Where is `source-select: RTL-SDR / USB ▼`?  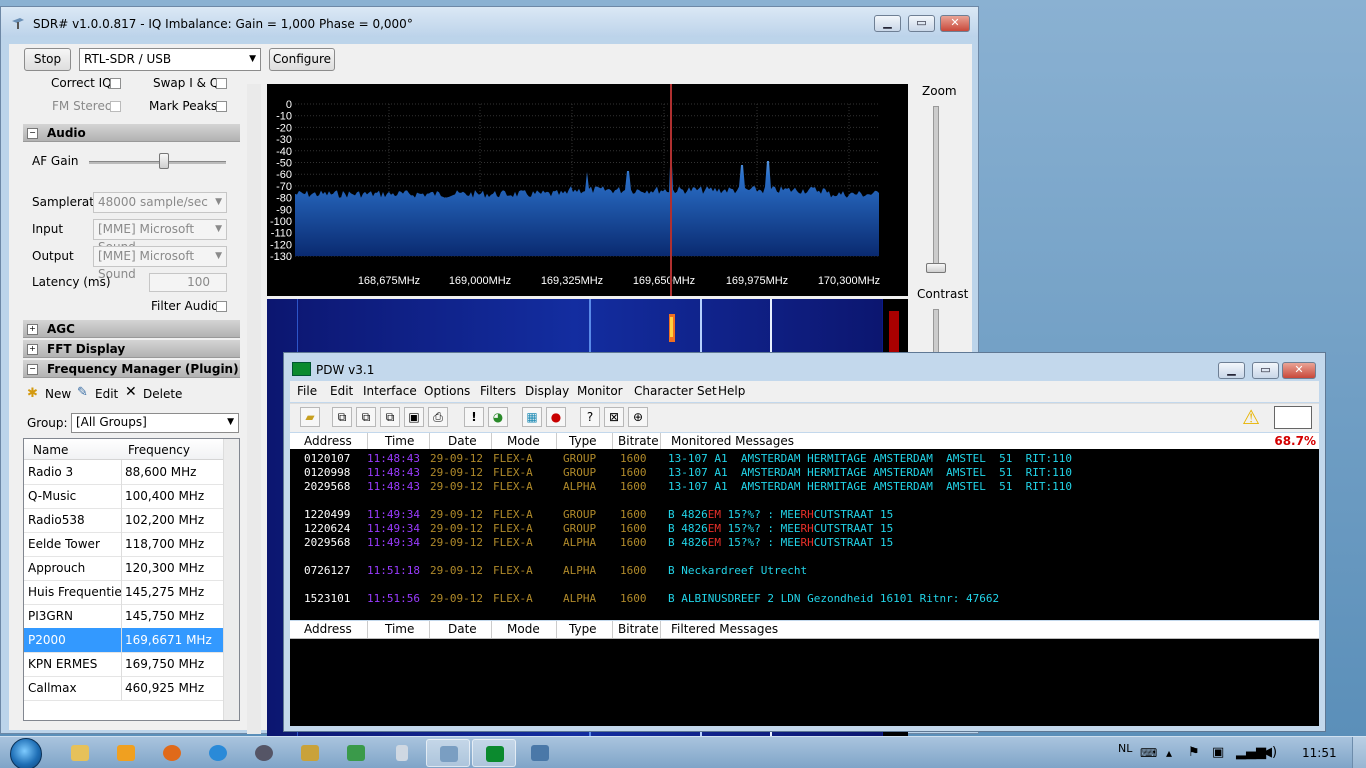
source-select: RTL-SDR / USB ▼ is located at coordinates (170, 59).